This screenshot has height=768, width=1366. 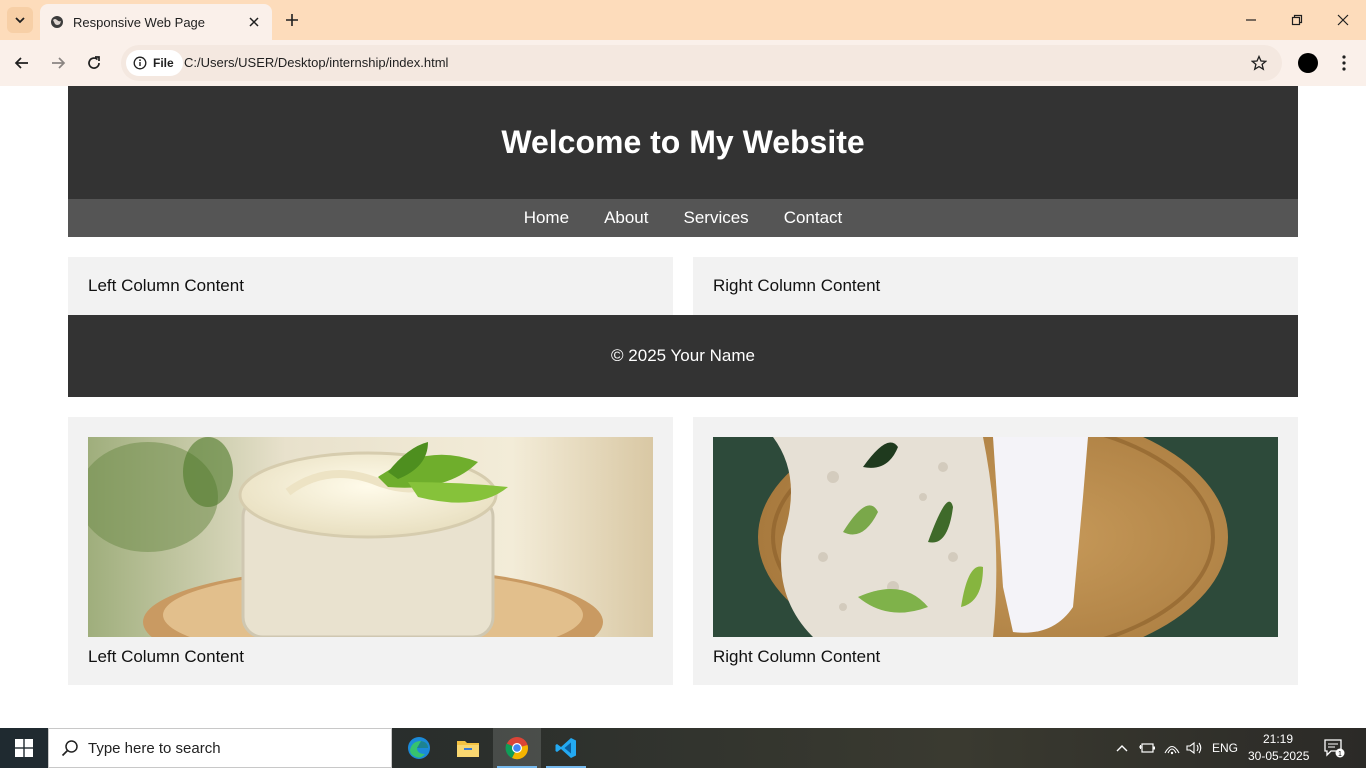 What do you see at coordinates (370, 537) in the screenshot?
I see `cream-jar-image` at bounding box center [370, 537].